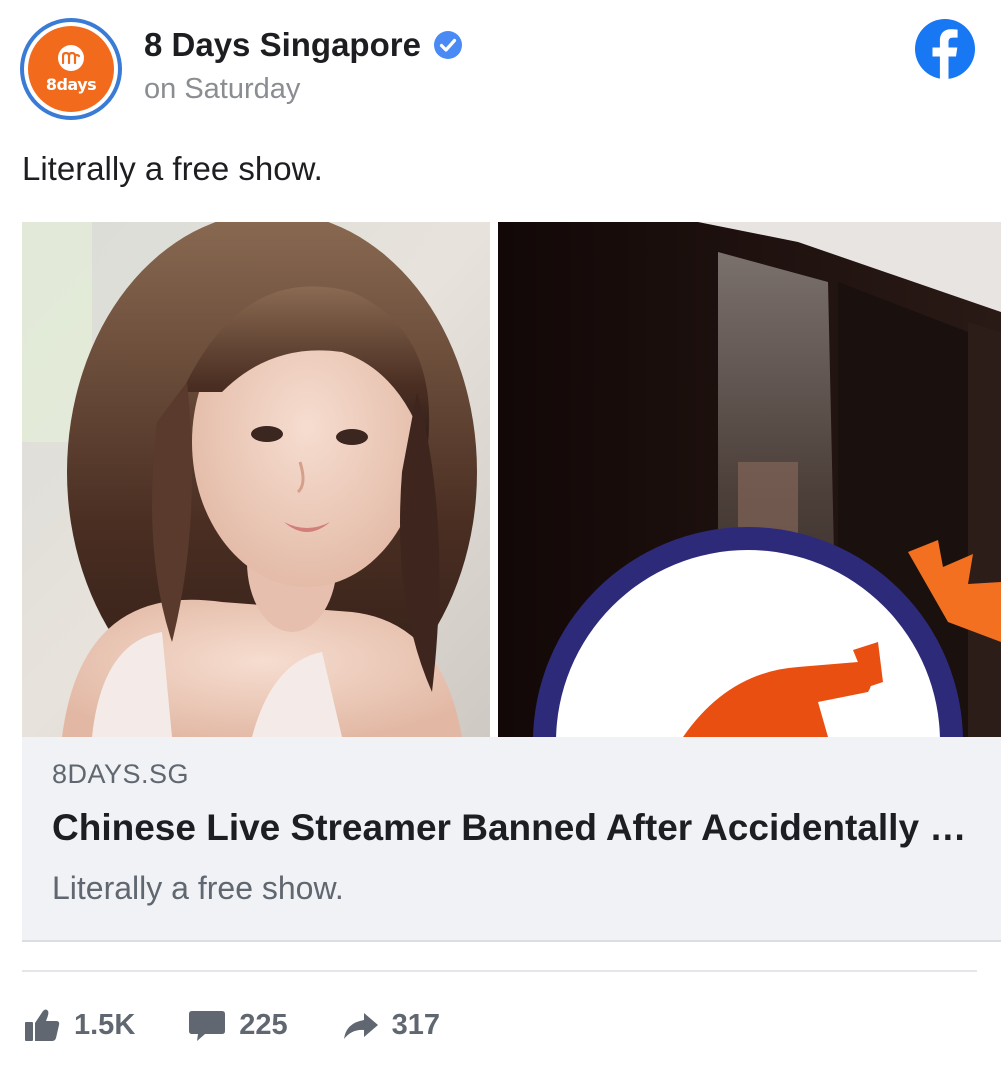  Describe the element at coordinates (360, 1026) in the screenshot. I see `share-arrow-icon` at that location.